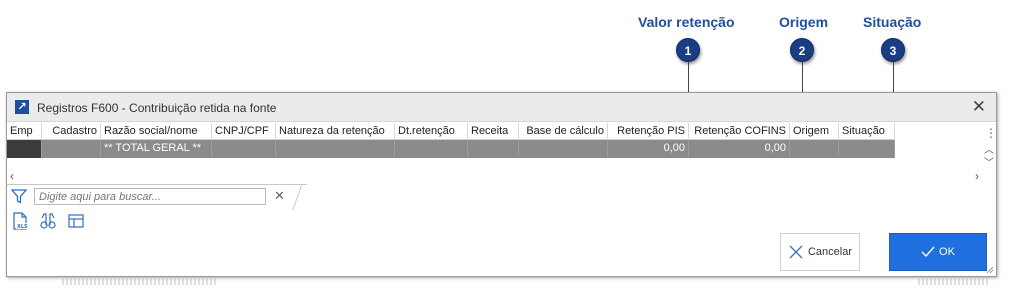  I want to click on cell-emp, so click(24, 149).